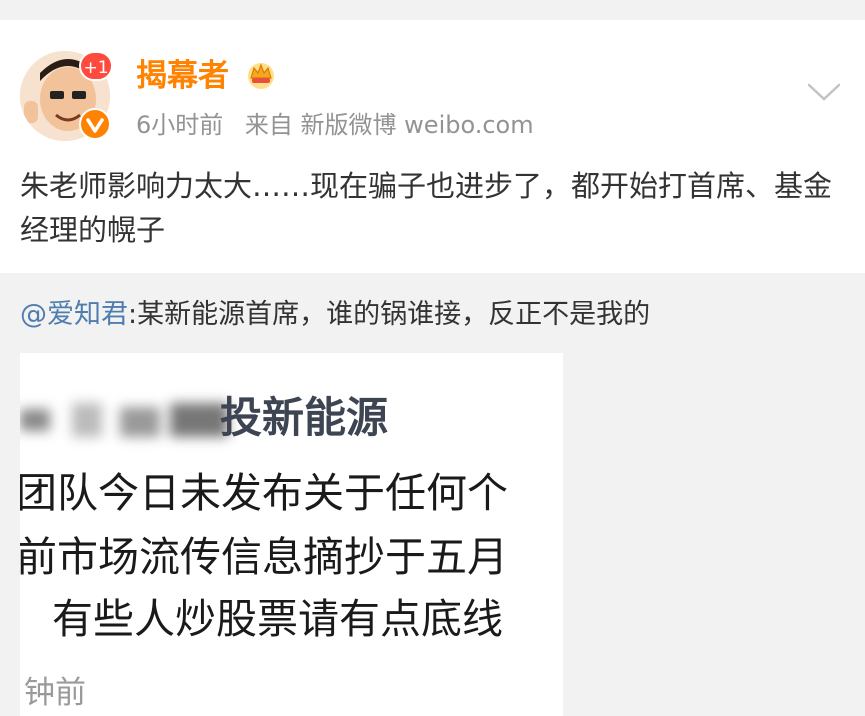 This screenshot has height=716, width=865. I want to click on crown-icon, so click(261, 76).